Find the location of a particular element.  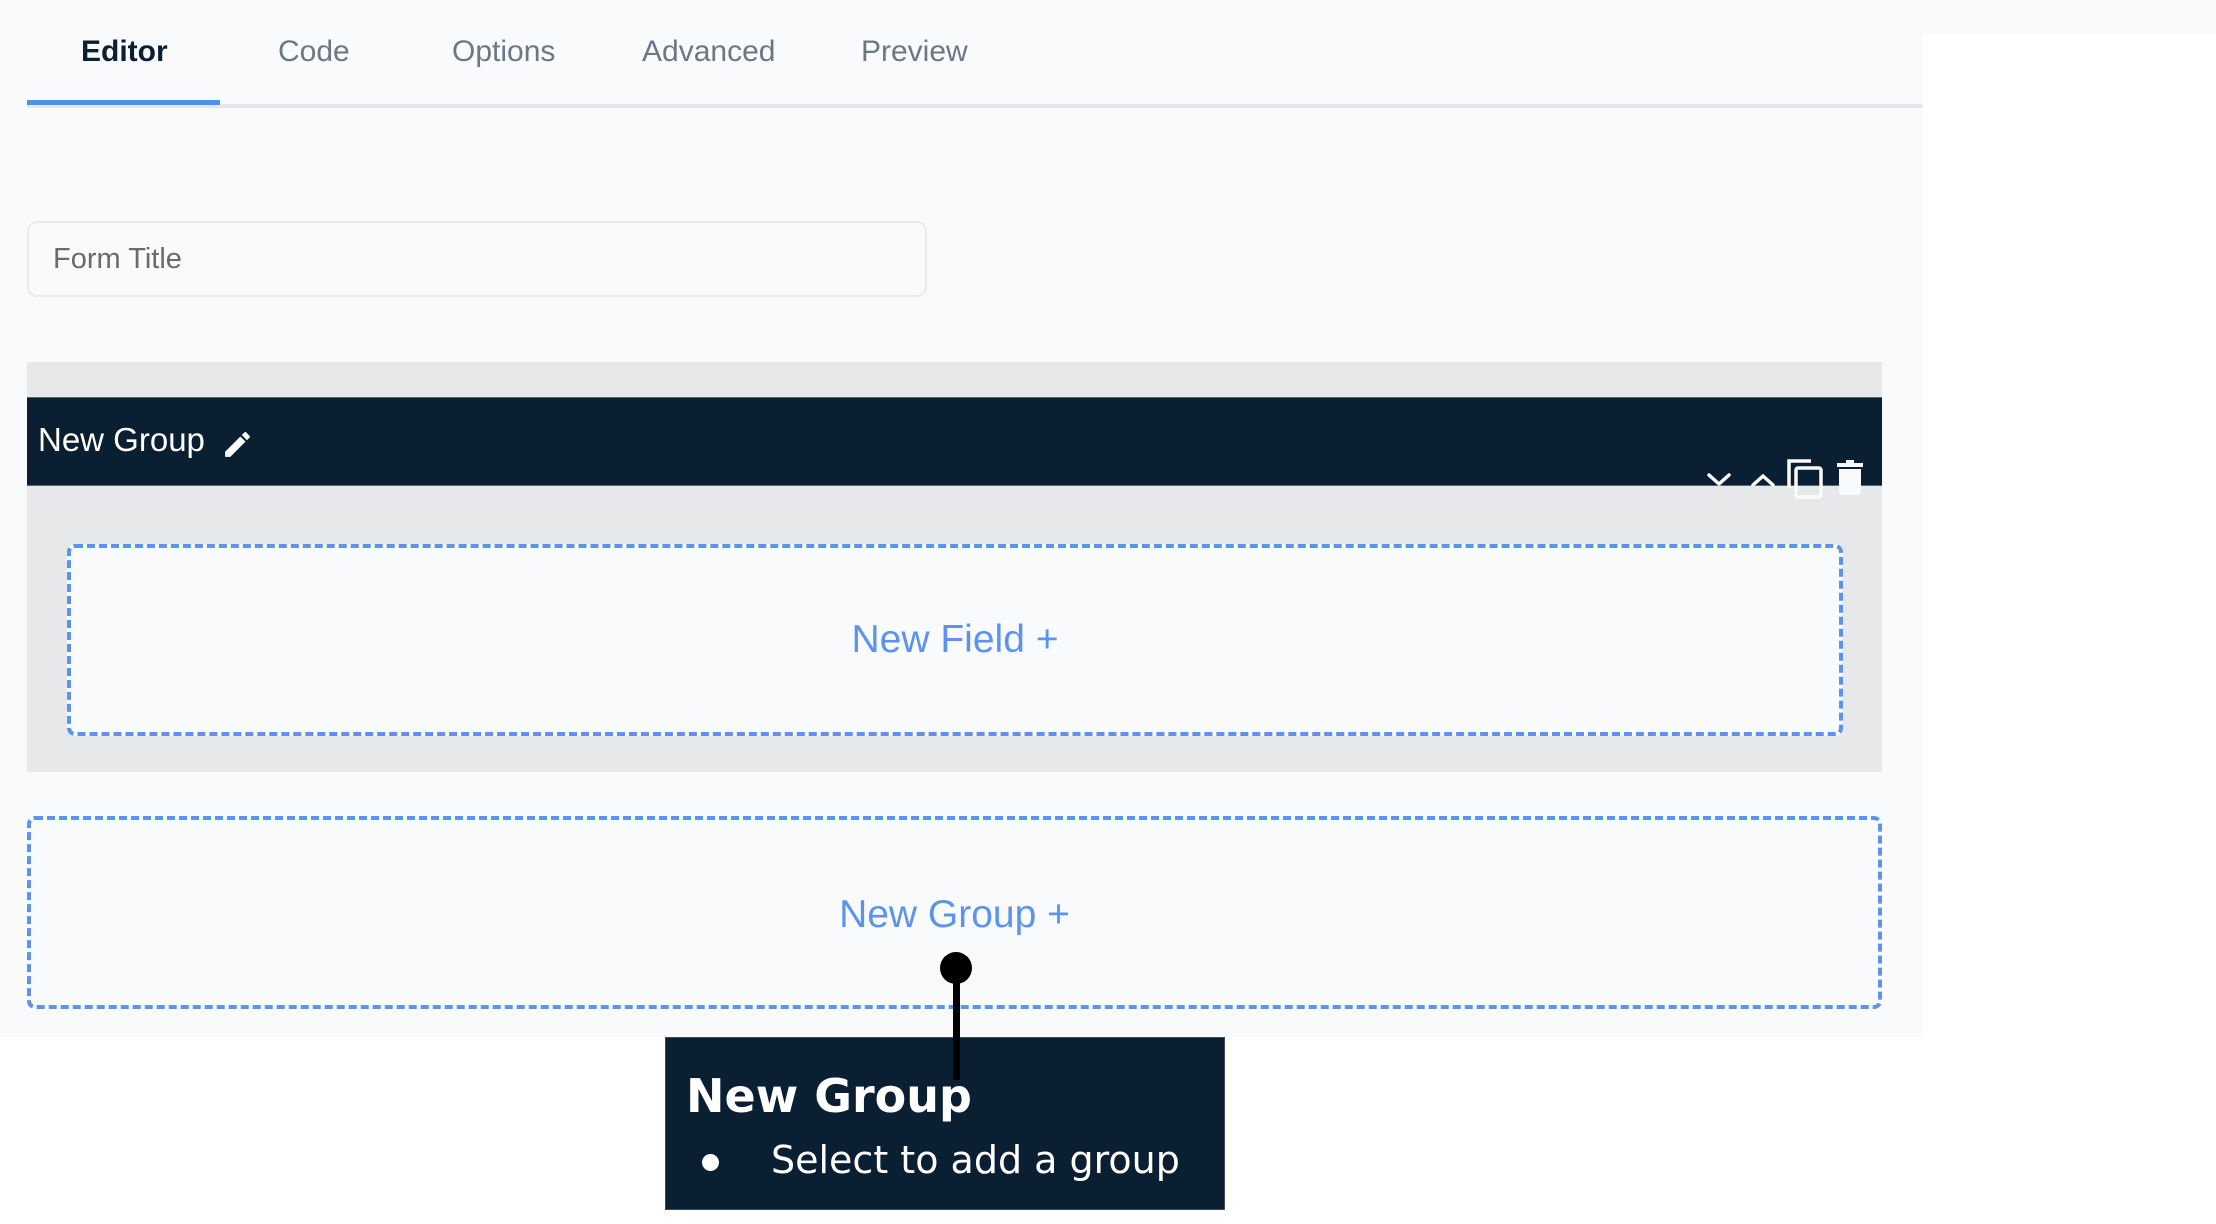

bullet-icon is located at coordinates (710, 1162).